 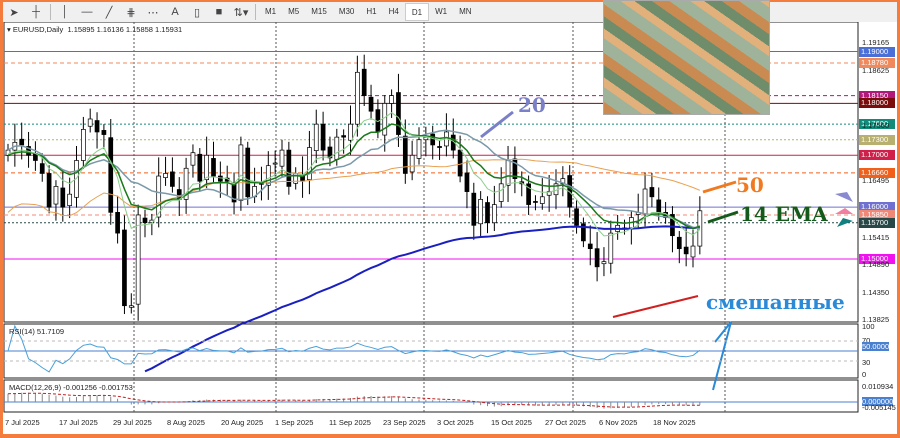 What do you see at coordinates (864, 374) in the screenshot?
I see `rsi-tick: 0` at bounding box center [864, 374].